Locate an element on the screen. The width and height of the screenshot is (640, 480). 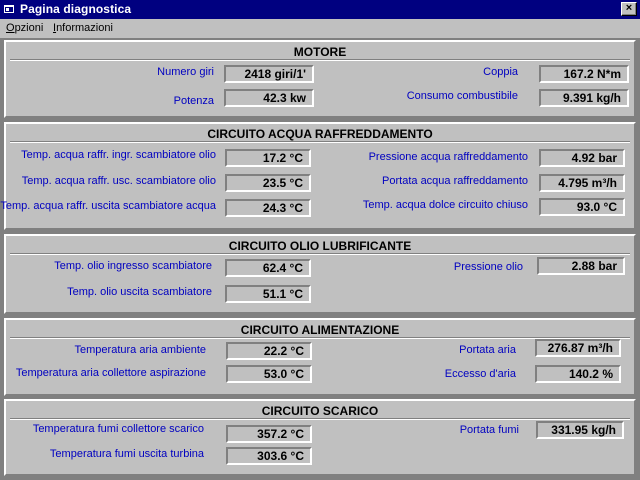
panel-title: CIRCUITO SCARICO is located at coordinates (320, 411).